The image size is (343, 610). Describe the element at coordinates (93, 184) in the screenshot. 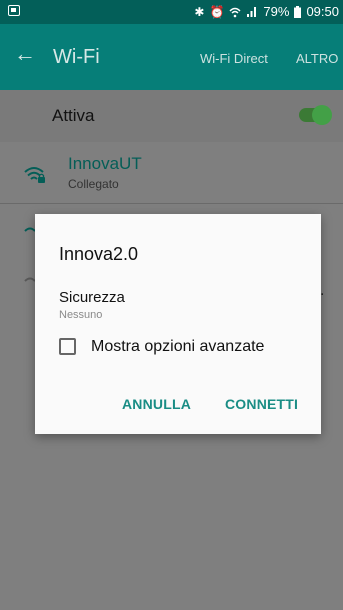

I see `network-status: Collegato` at that location.